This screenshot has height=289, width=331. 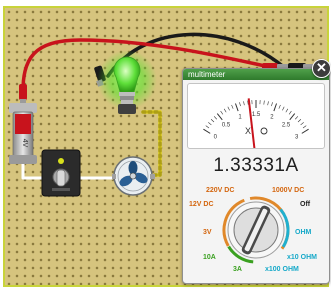 I want to click on switch-indicator-light, so click(x=61, y=161).